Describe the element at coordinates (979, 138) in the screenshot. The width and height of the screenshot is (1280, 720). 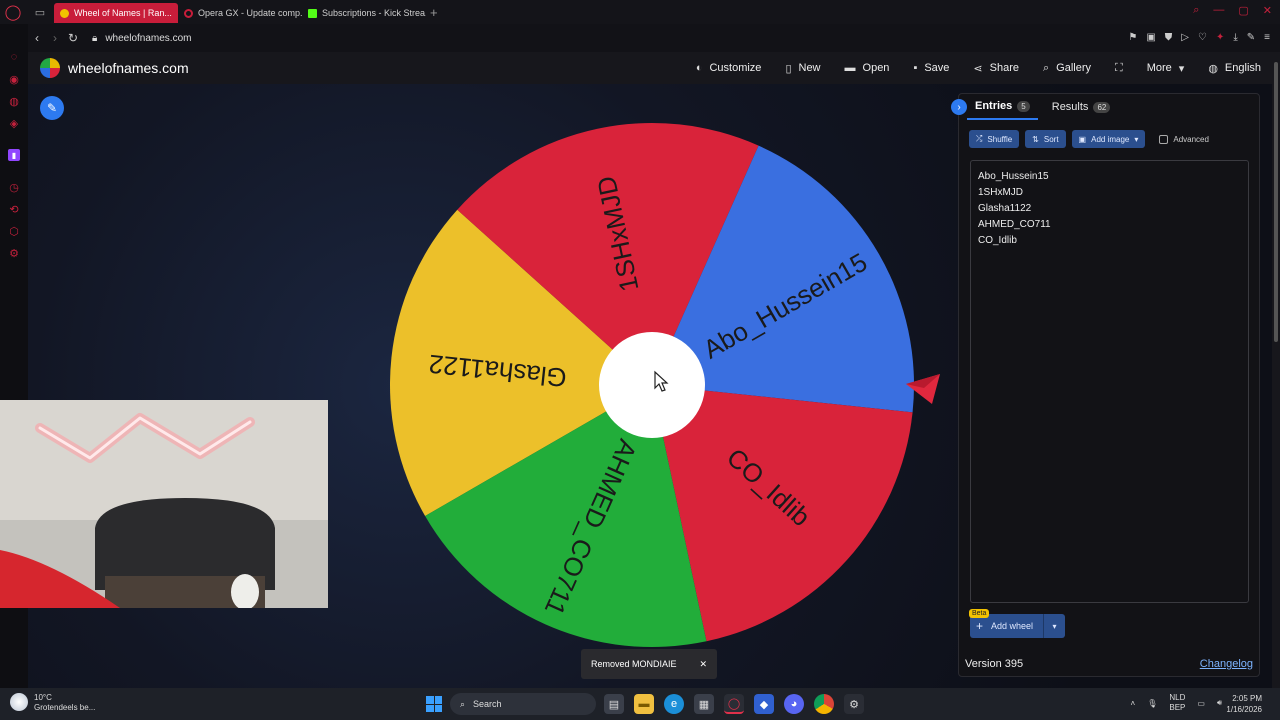
I see `shuffle-icon: ⤮` at that location.